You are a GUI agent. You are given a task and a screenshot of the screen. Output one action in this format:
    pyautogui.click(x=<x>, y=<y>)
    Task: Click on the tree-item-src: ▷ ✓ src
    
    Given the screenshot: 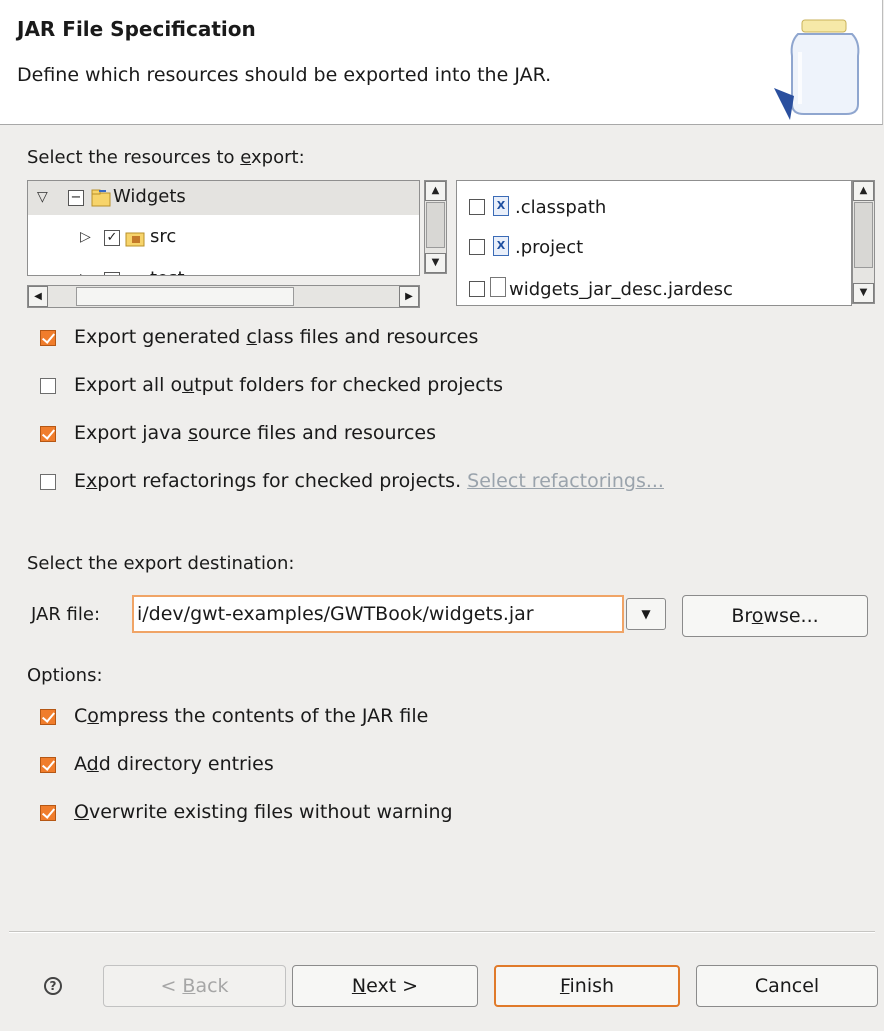 What is the action you would take?
    pyautogui.click(x=223, y=238)
    